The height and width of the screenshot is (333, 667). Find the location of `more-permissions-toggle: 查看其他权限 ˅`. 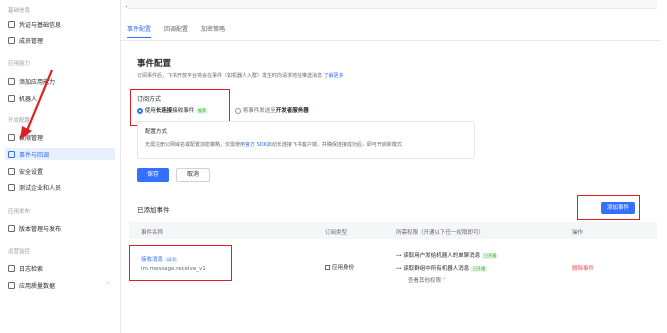

more-permissions-toggle: 查看其他权限 ˅ is located at coordinates (427, 280).